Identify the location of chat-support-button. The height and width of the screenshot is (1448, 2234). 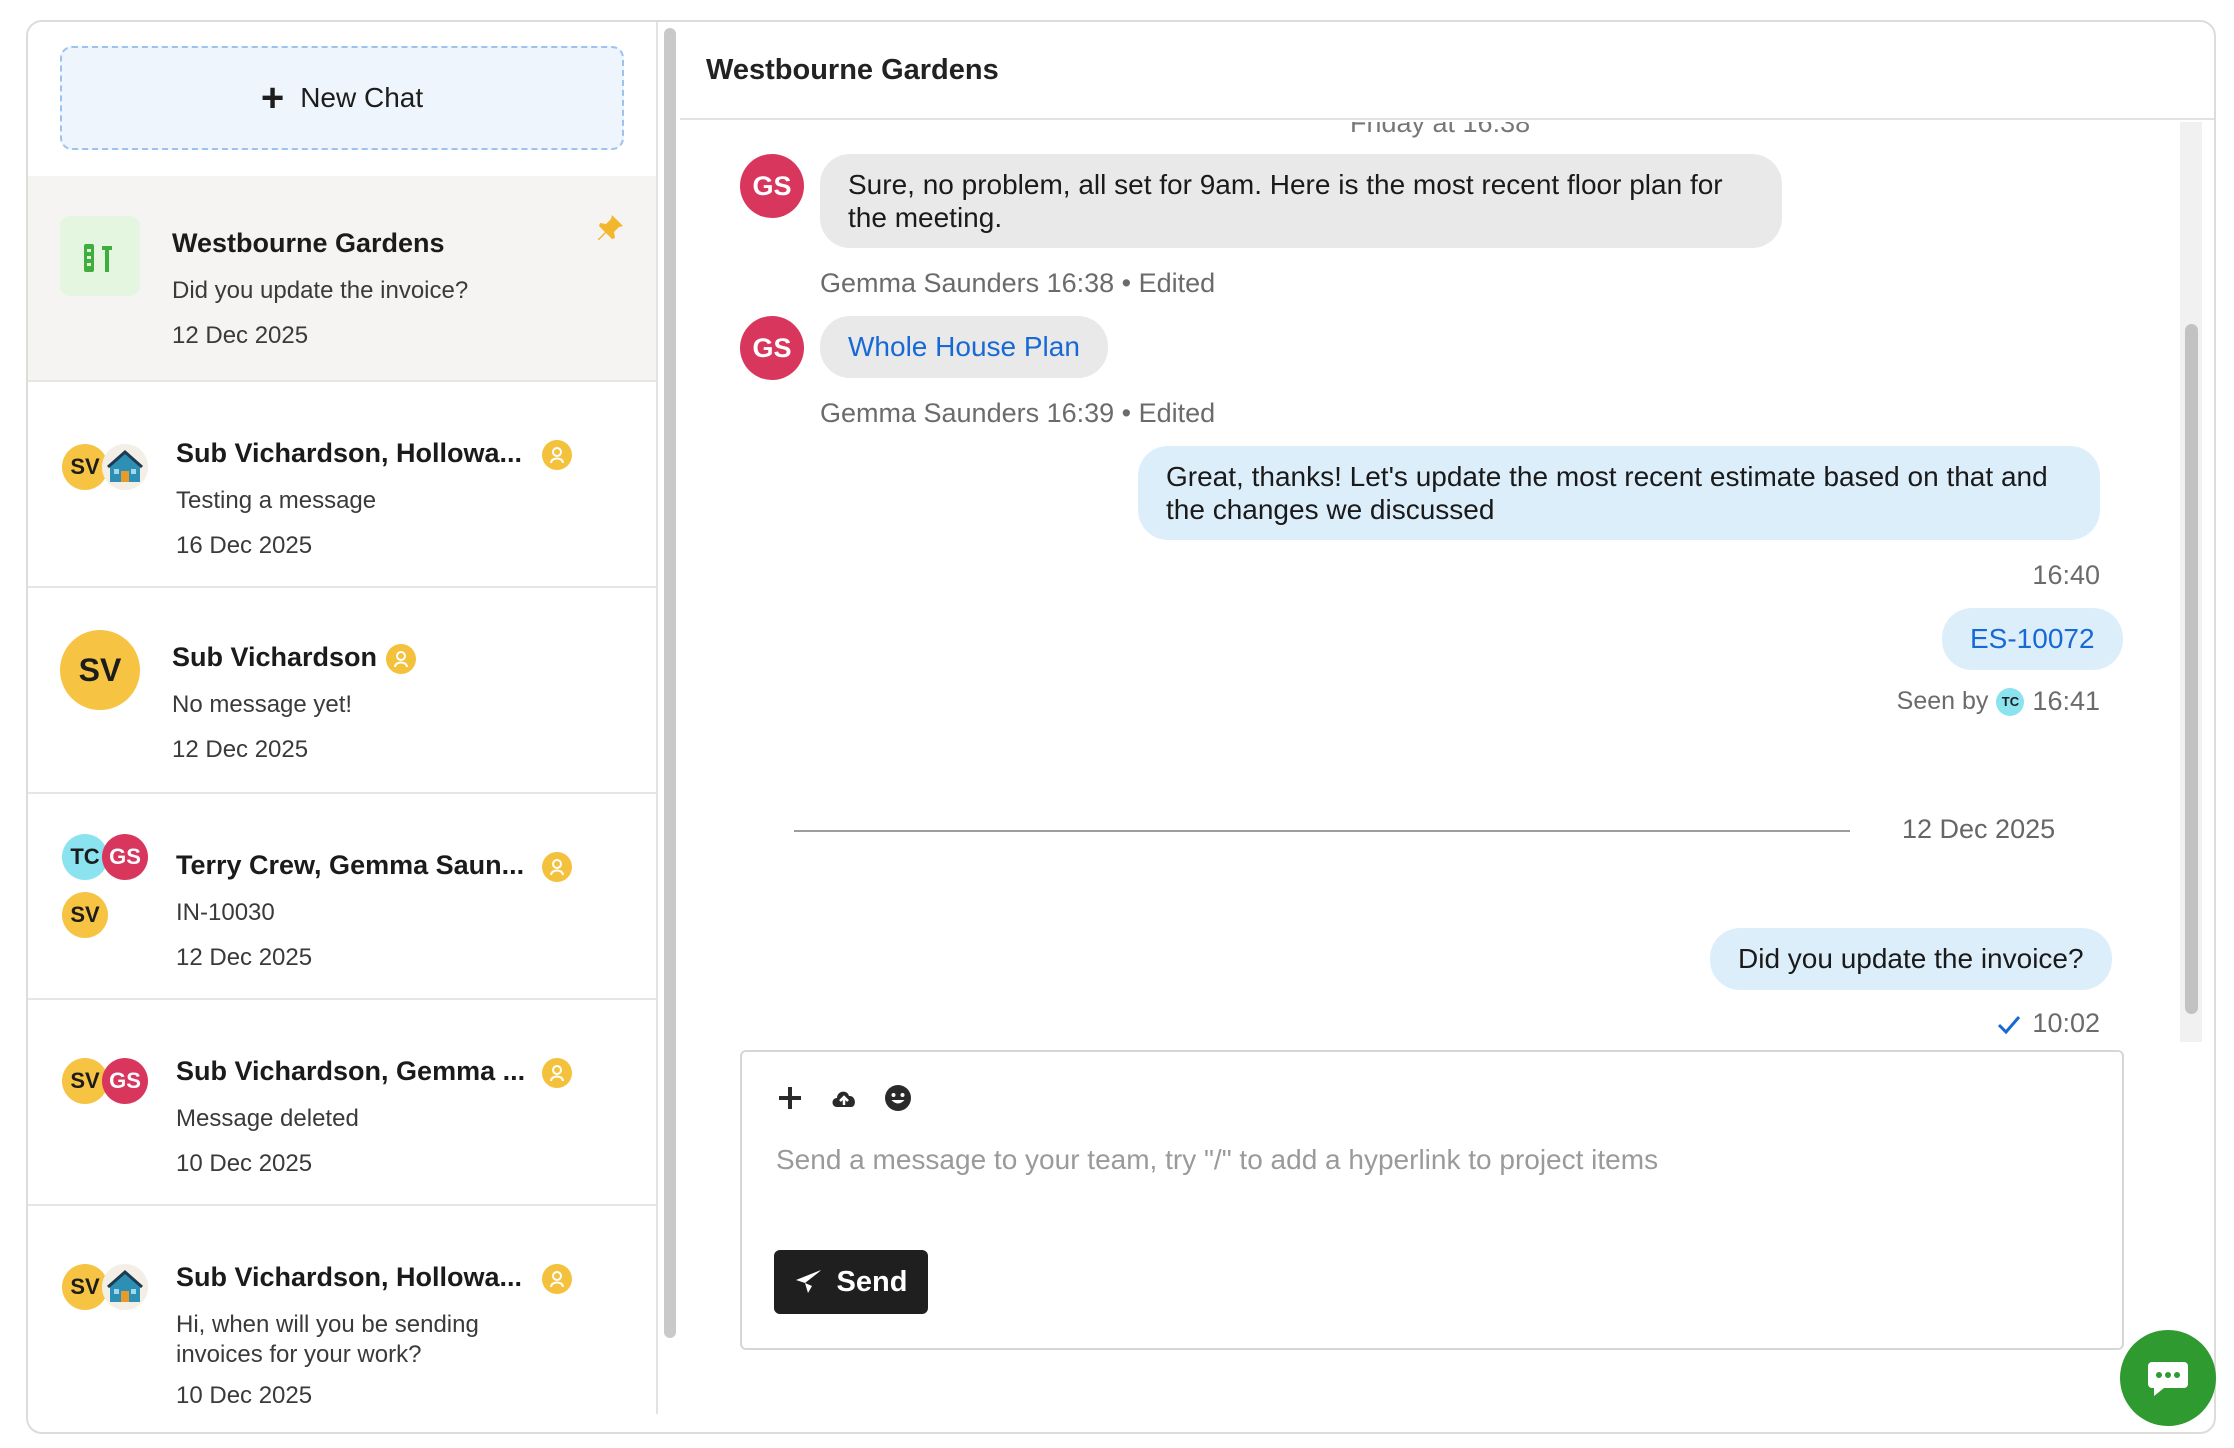
(2168, 1378).